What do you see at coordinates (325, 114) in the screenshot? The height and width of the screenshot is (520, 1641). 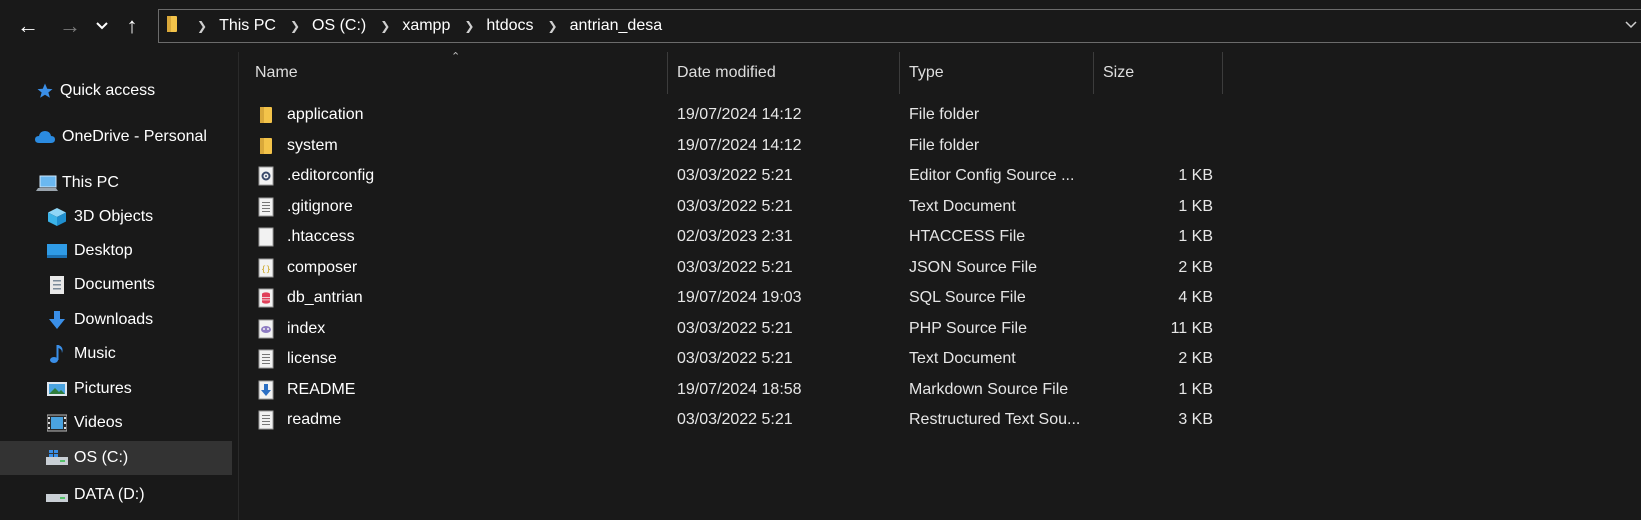 I see `file-name: application` at bounding box center [325, 114].